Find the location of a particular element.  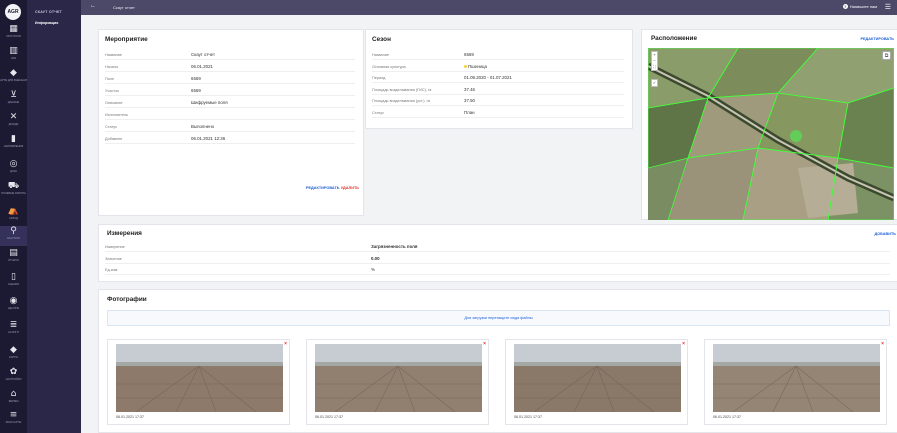

info-row: Измерение Загрязненность поля is located at coordinates (497, 247).